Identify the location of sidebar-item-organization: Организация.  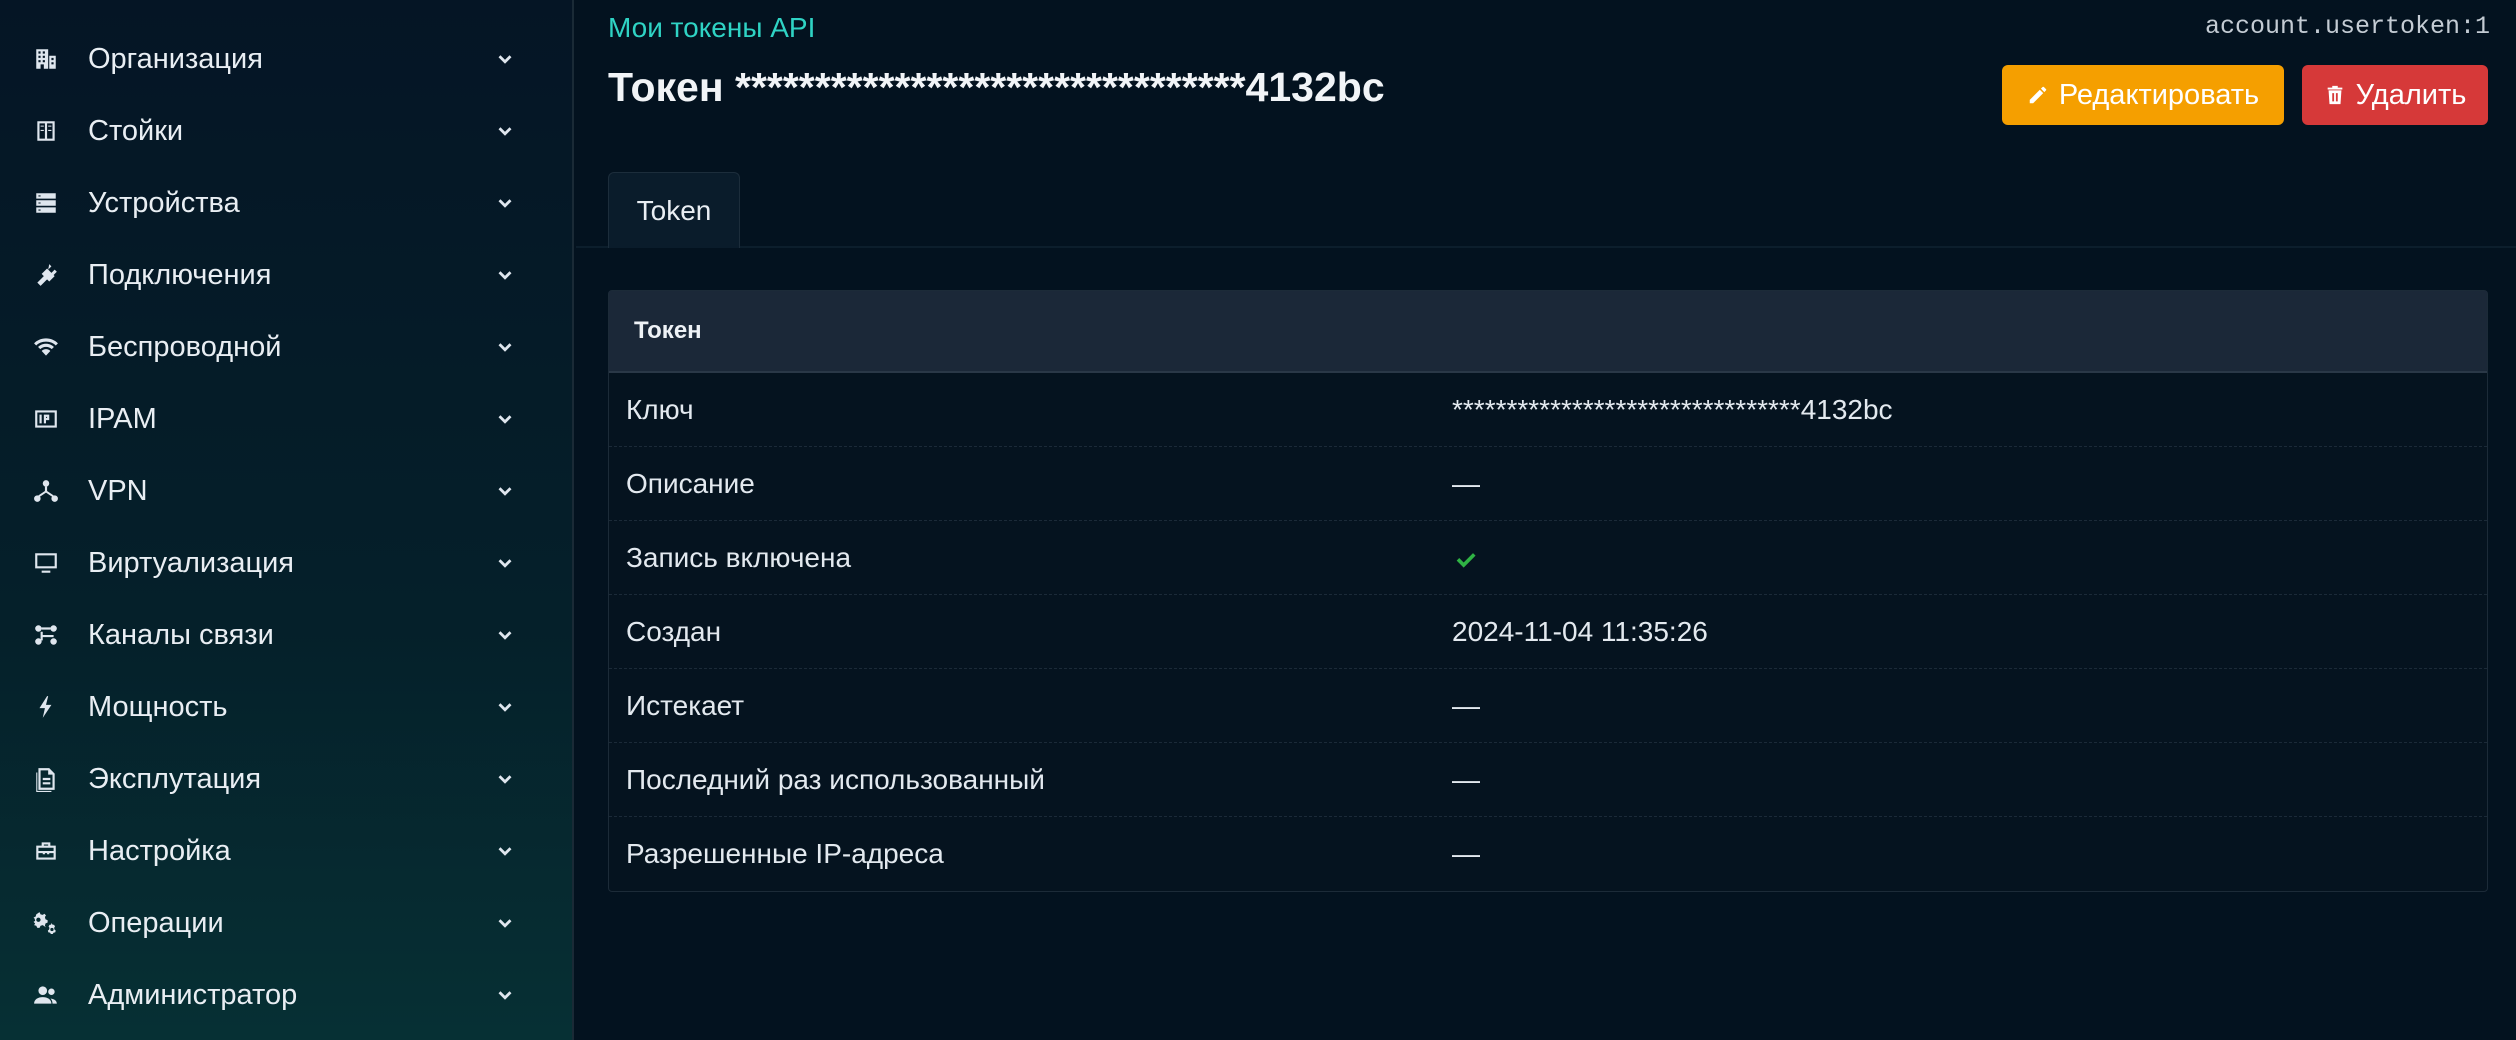
(287, 59).